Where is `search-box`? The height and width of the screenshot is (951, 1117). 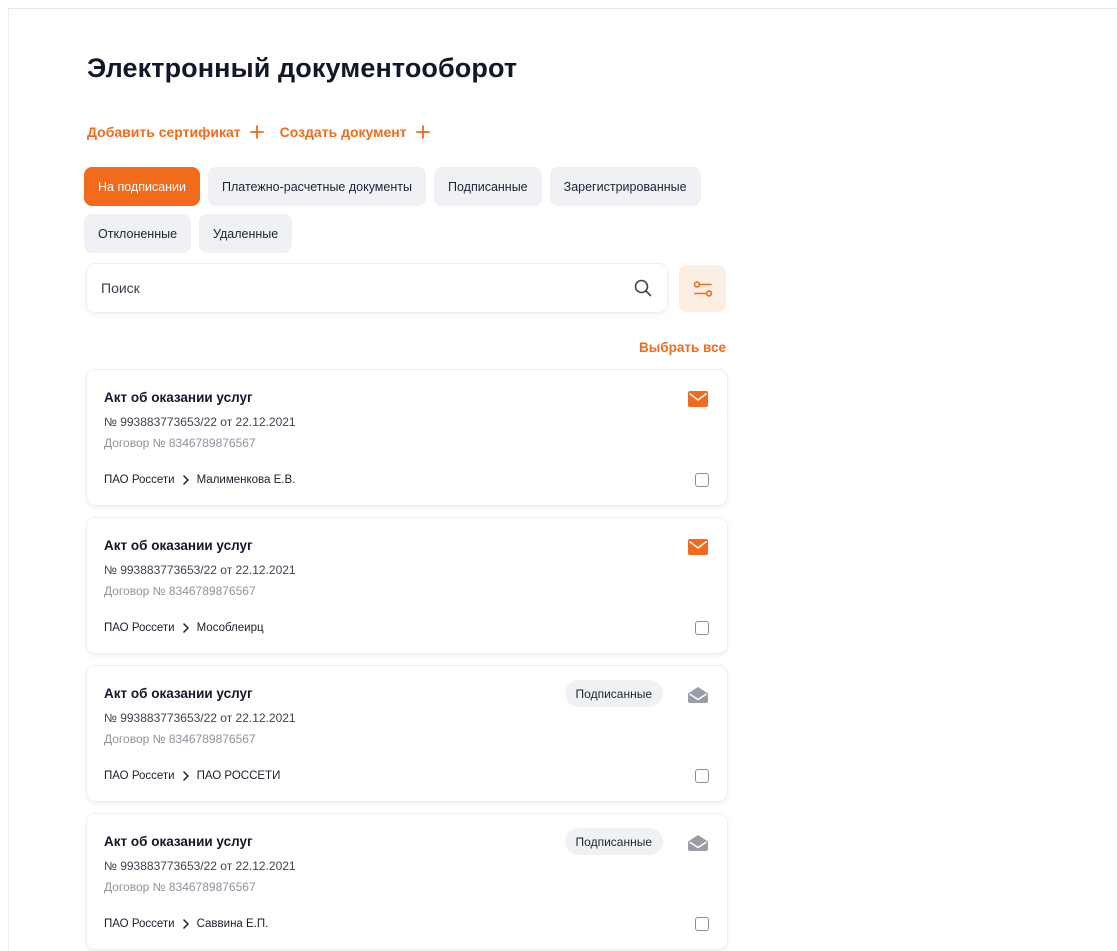
search-box is located at coordinates (377, 288).